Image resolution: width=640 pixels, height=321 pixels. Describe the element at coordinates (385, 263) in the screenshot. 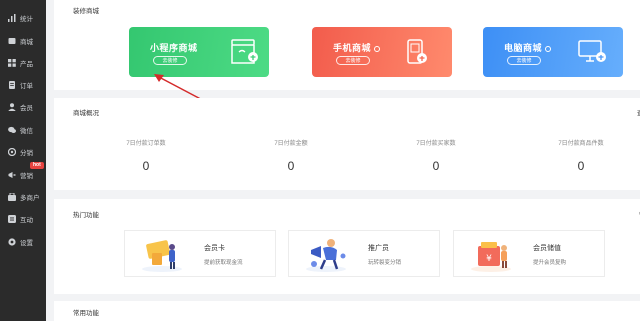

I see `feature-desc: 玩转裂变分销` at that location.